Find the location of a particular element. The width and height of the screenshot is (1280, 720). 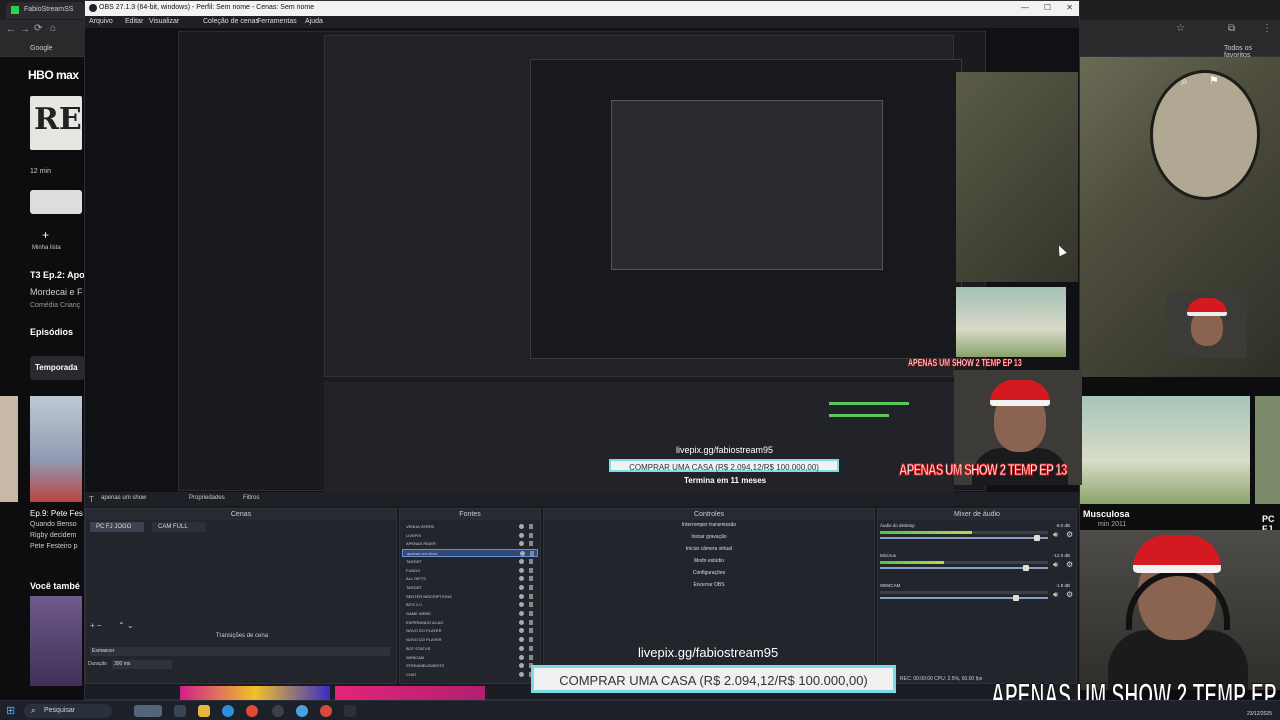

source-row: WEBCAM is located at coordinates (470, 658).